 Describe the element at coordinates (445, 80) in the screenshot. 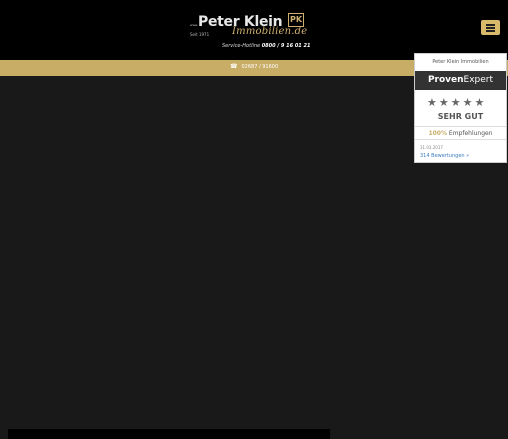

I see `brand-bold: Proven` at that location.